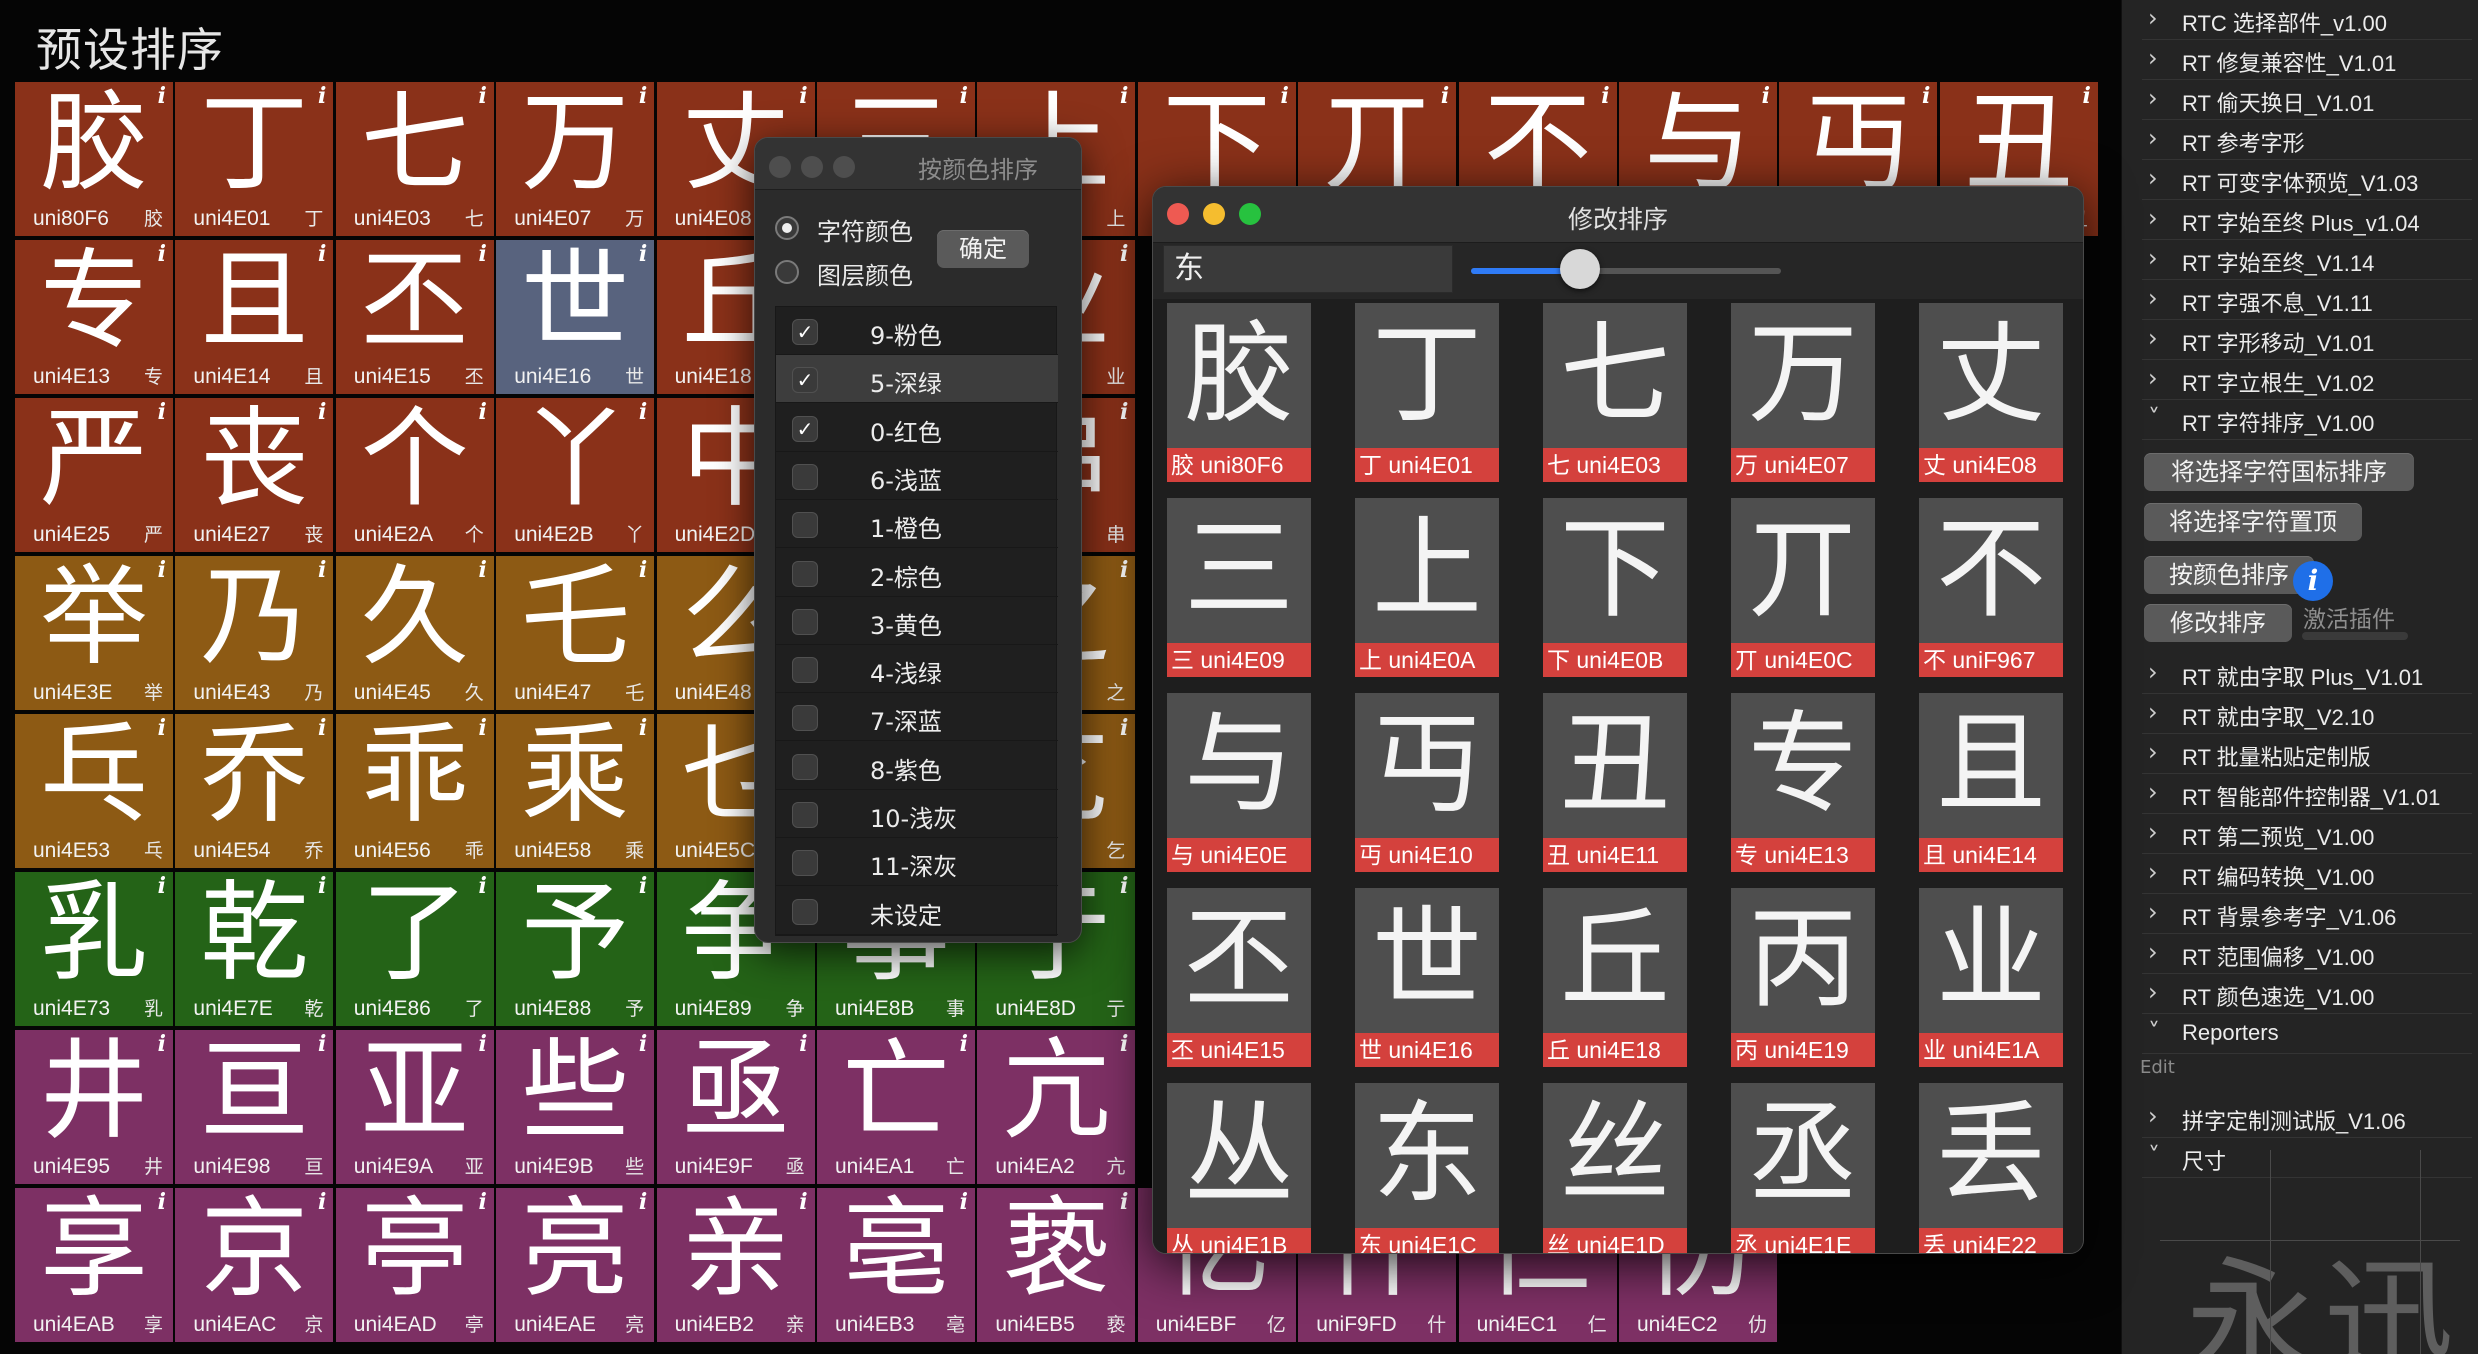  I want to click on glyph-card: 丌丌 uni4E0C, so click(1803, 588).